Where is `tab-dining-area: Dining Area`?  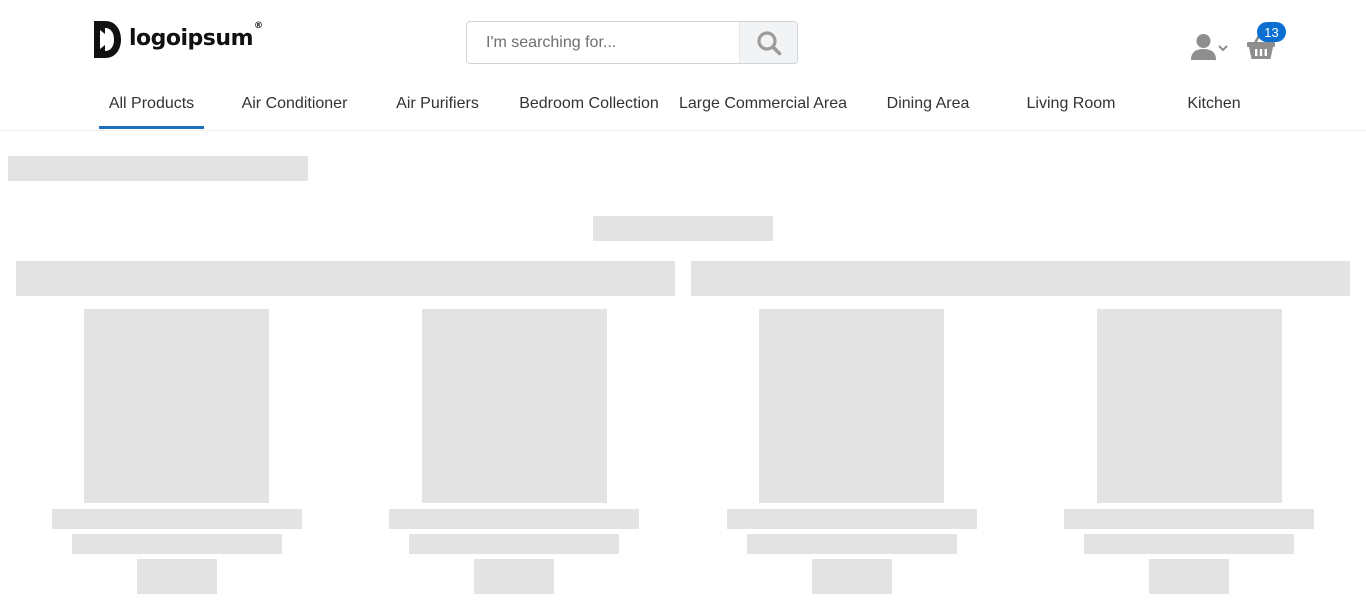 tab-dining-area: Dining Area is located at coordinates (928, 105).